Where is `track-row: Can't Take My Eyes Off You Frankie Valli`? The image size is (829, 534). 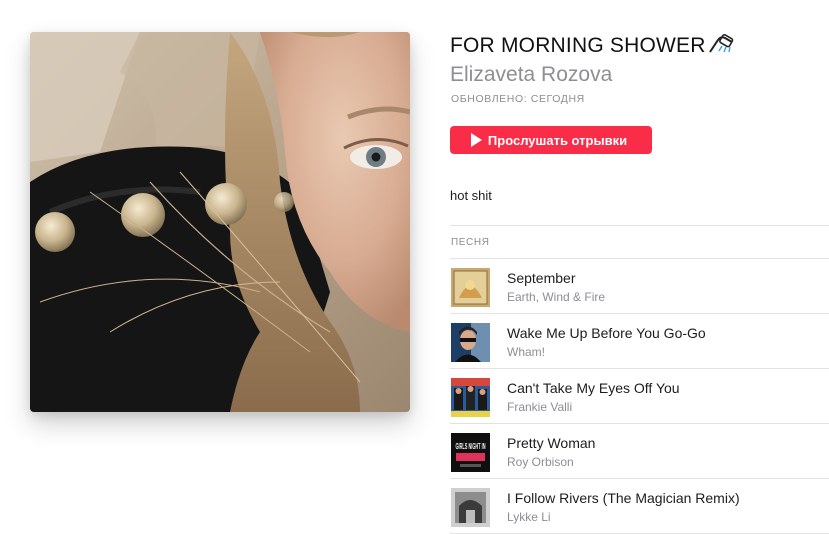 track-row: Can't Take My Eyes Off You Frankie Valli is located at coordinates (639, 396).